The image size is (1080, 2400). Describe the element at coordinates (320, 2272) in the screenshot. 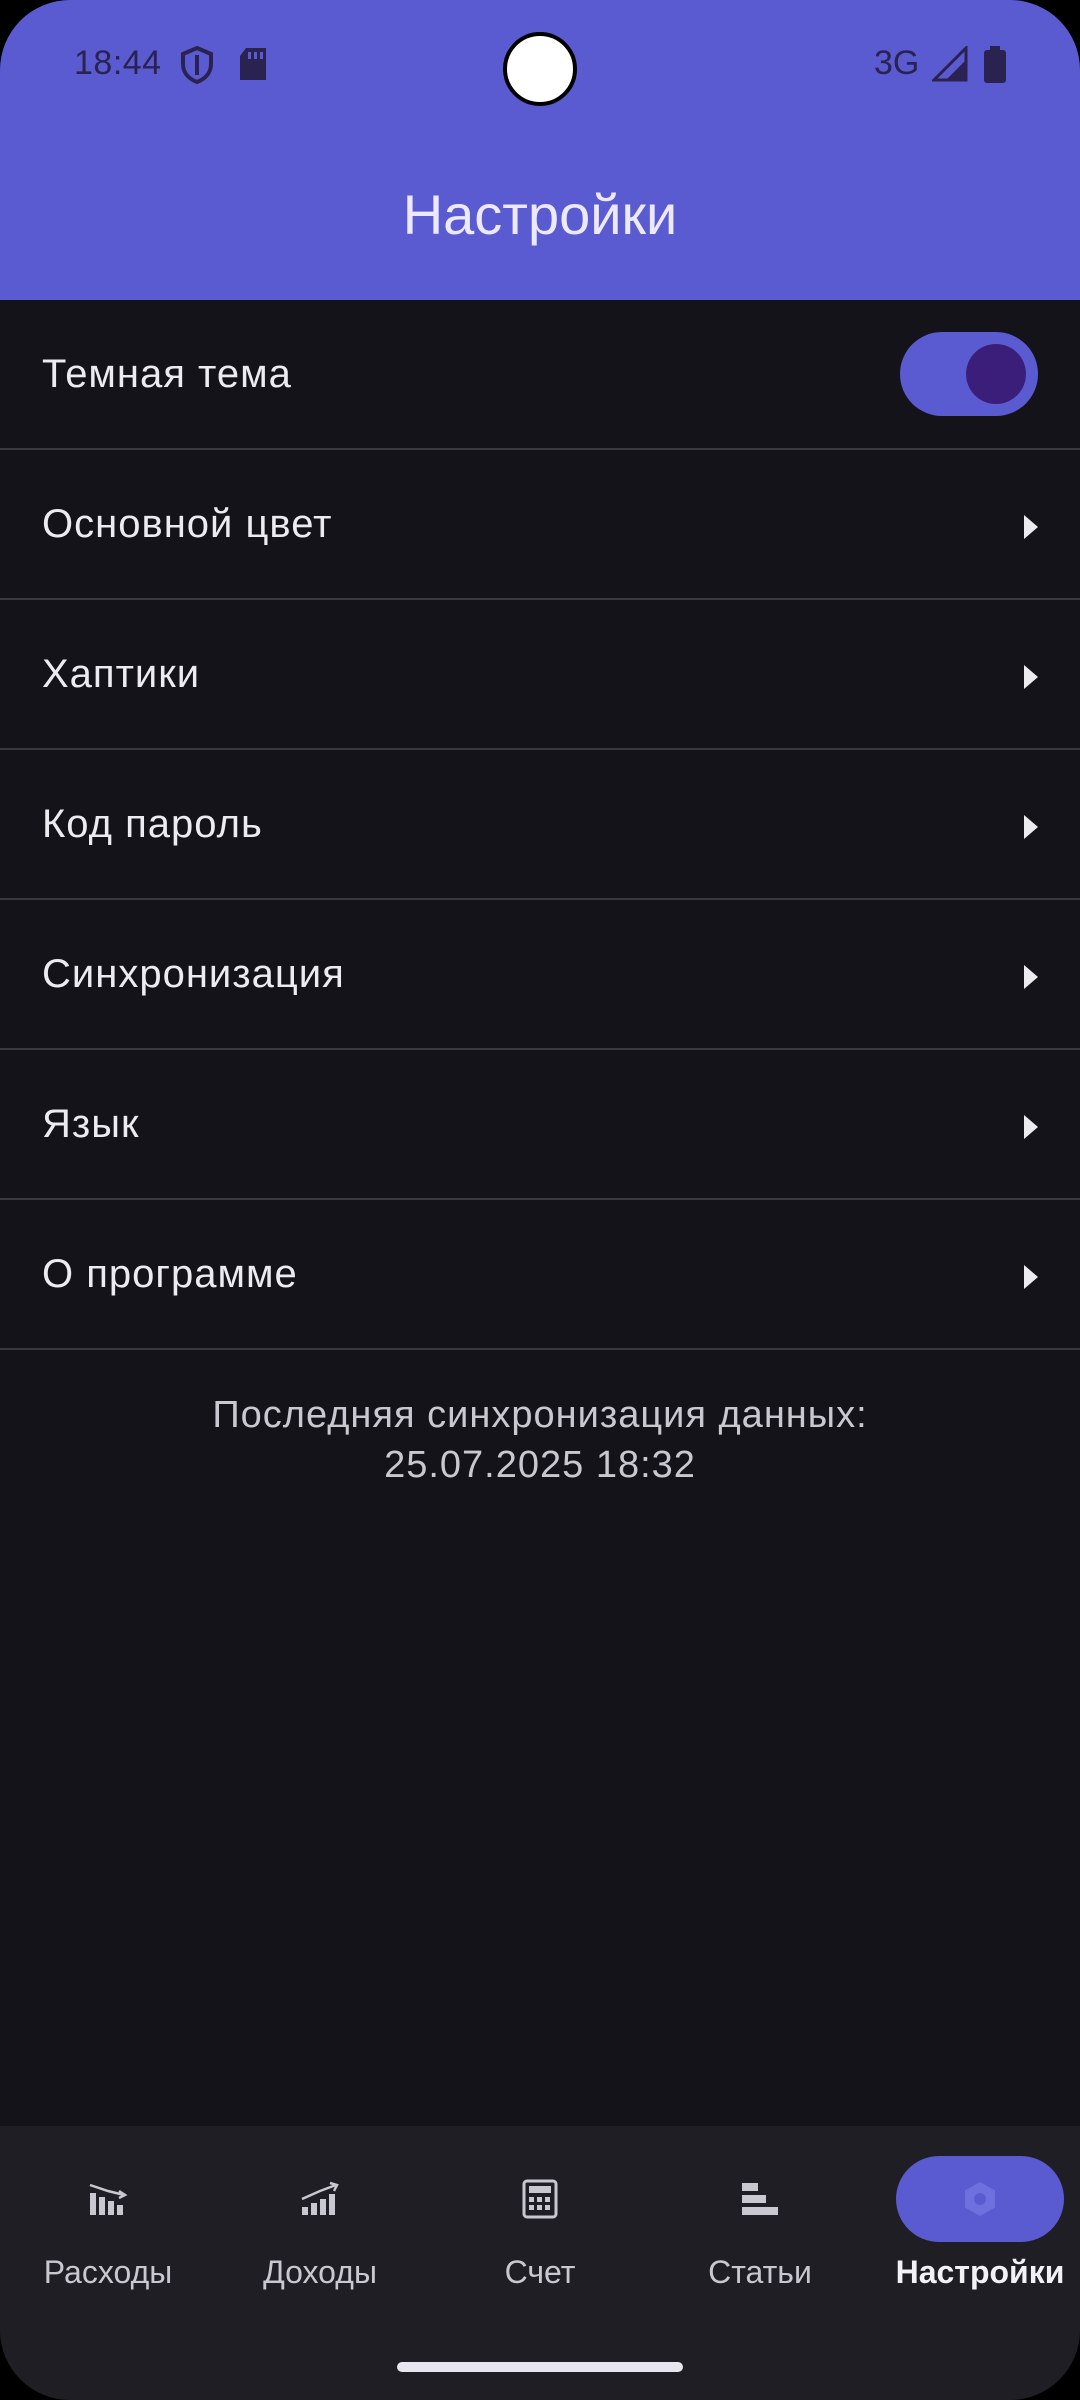

I see `nav-label: Доходы` at that location.